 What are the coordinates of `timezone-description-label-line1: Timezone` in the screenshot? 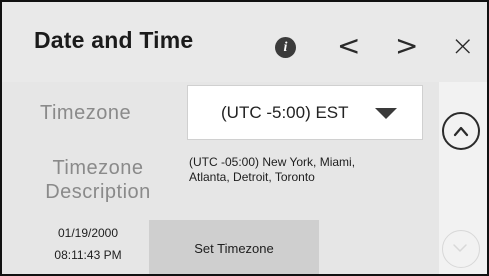 It's located at (98, 168).